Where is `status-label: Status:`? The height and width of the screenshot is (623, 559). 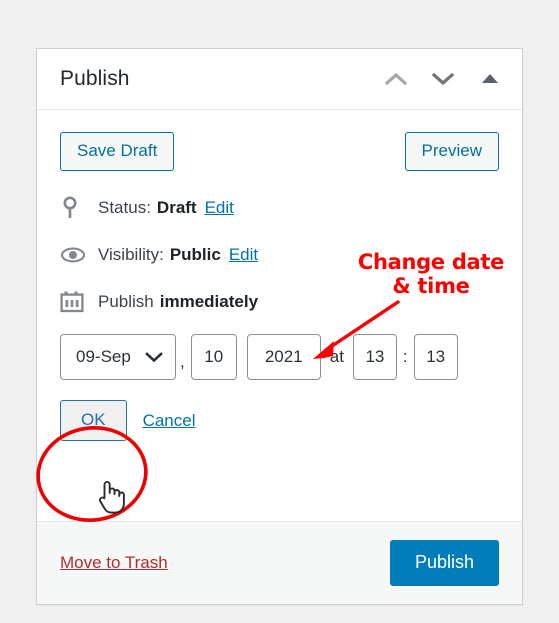 status-label: Status: is located at coordinates (124, 208).